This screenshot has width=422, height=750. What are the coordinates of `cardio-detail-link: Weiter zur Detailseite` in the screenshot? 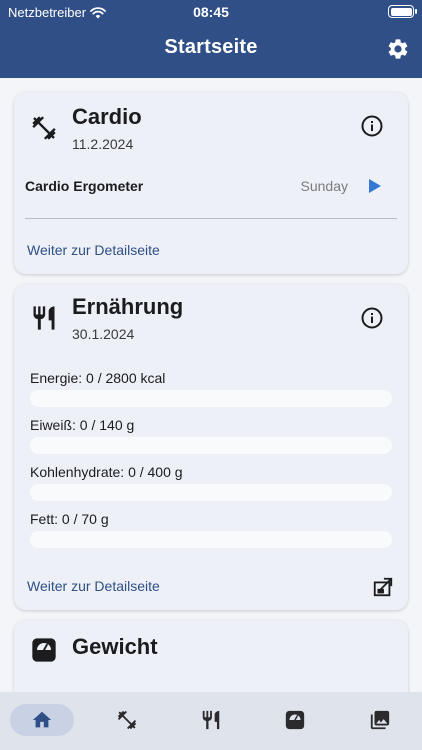 It's located at (93, 250).